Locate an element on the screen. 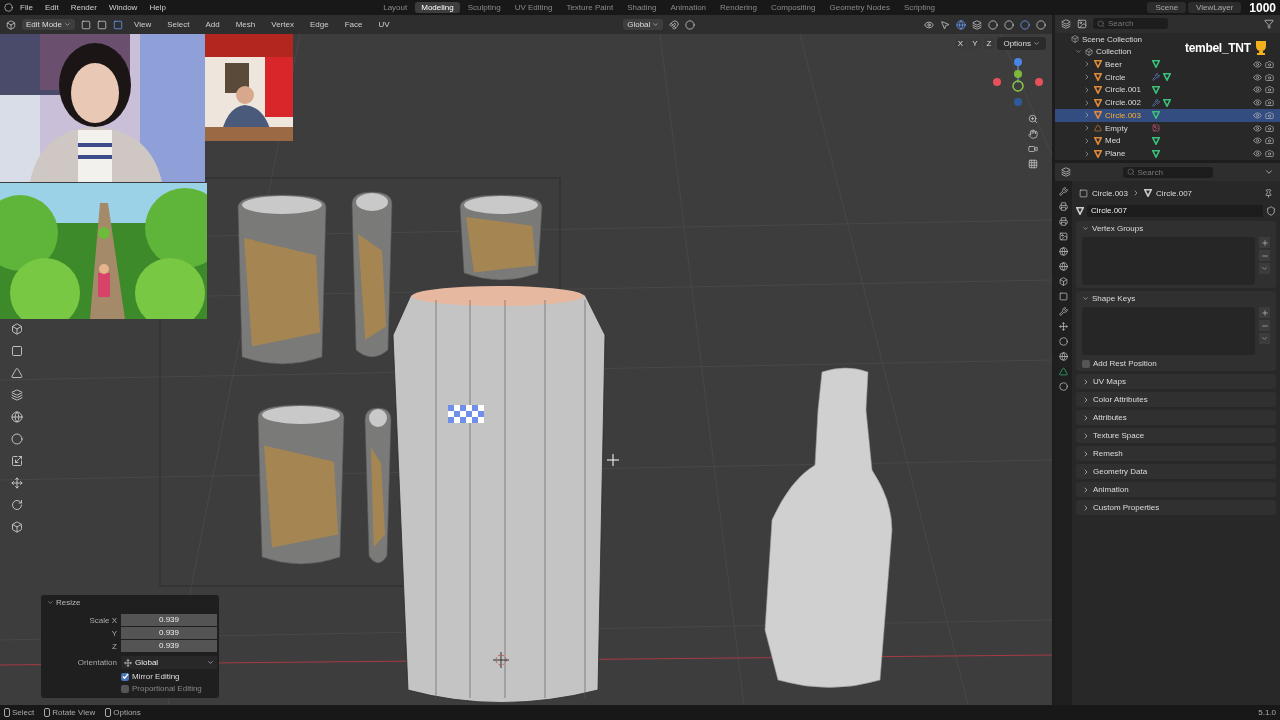 Image resolution: width=1280 pixels, height=720 pixels. axis-toggle: Z is located at coordinates (989, 43).